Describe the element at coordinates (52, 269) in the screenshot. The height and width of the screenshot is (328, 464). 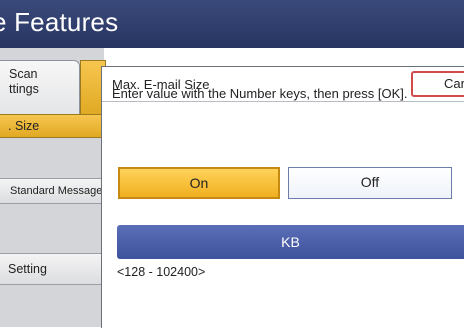
I see `sidebar-item-setting: Setting` at that location.